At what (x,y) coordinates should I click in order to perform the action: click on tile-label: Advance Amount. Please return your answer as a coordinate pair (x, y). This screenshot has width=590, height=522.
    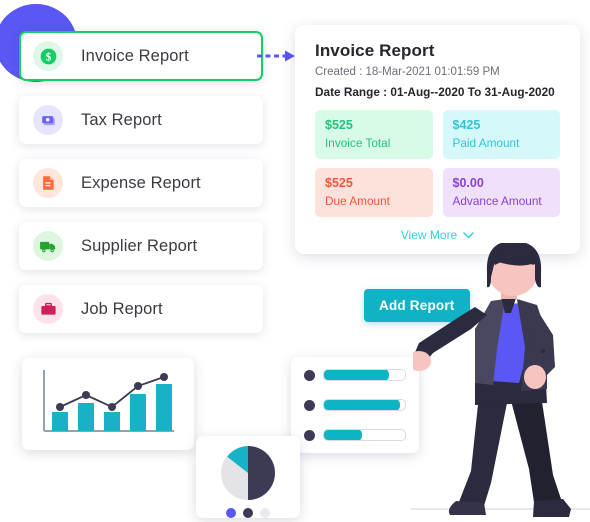
    Looking at the image, I should click on (497, 201).